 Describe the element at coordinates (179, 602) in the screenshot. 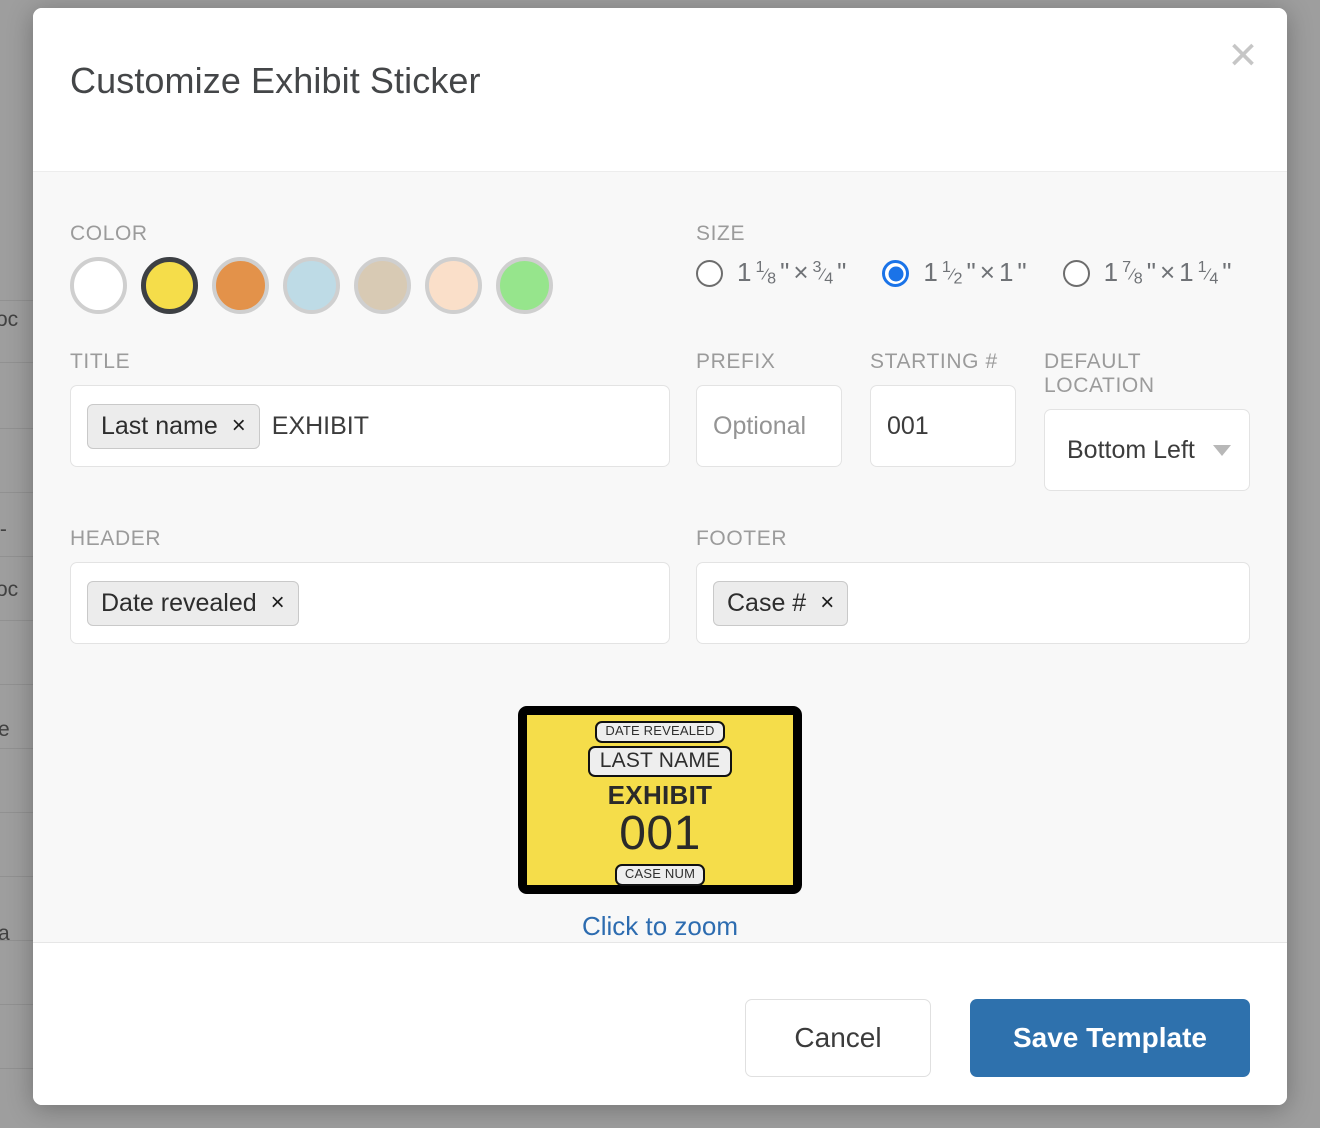

I see `chip-label: Date revealed` at that location.